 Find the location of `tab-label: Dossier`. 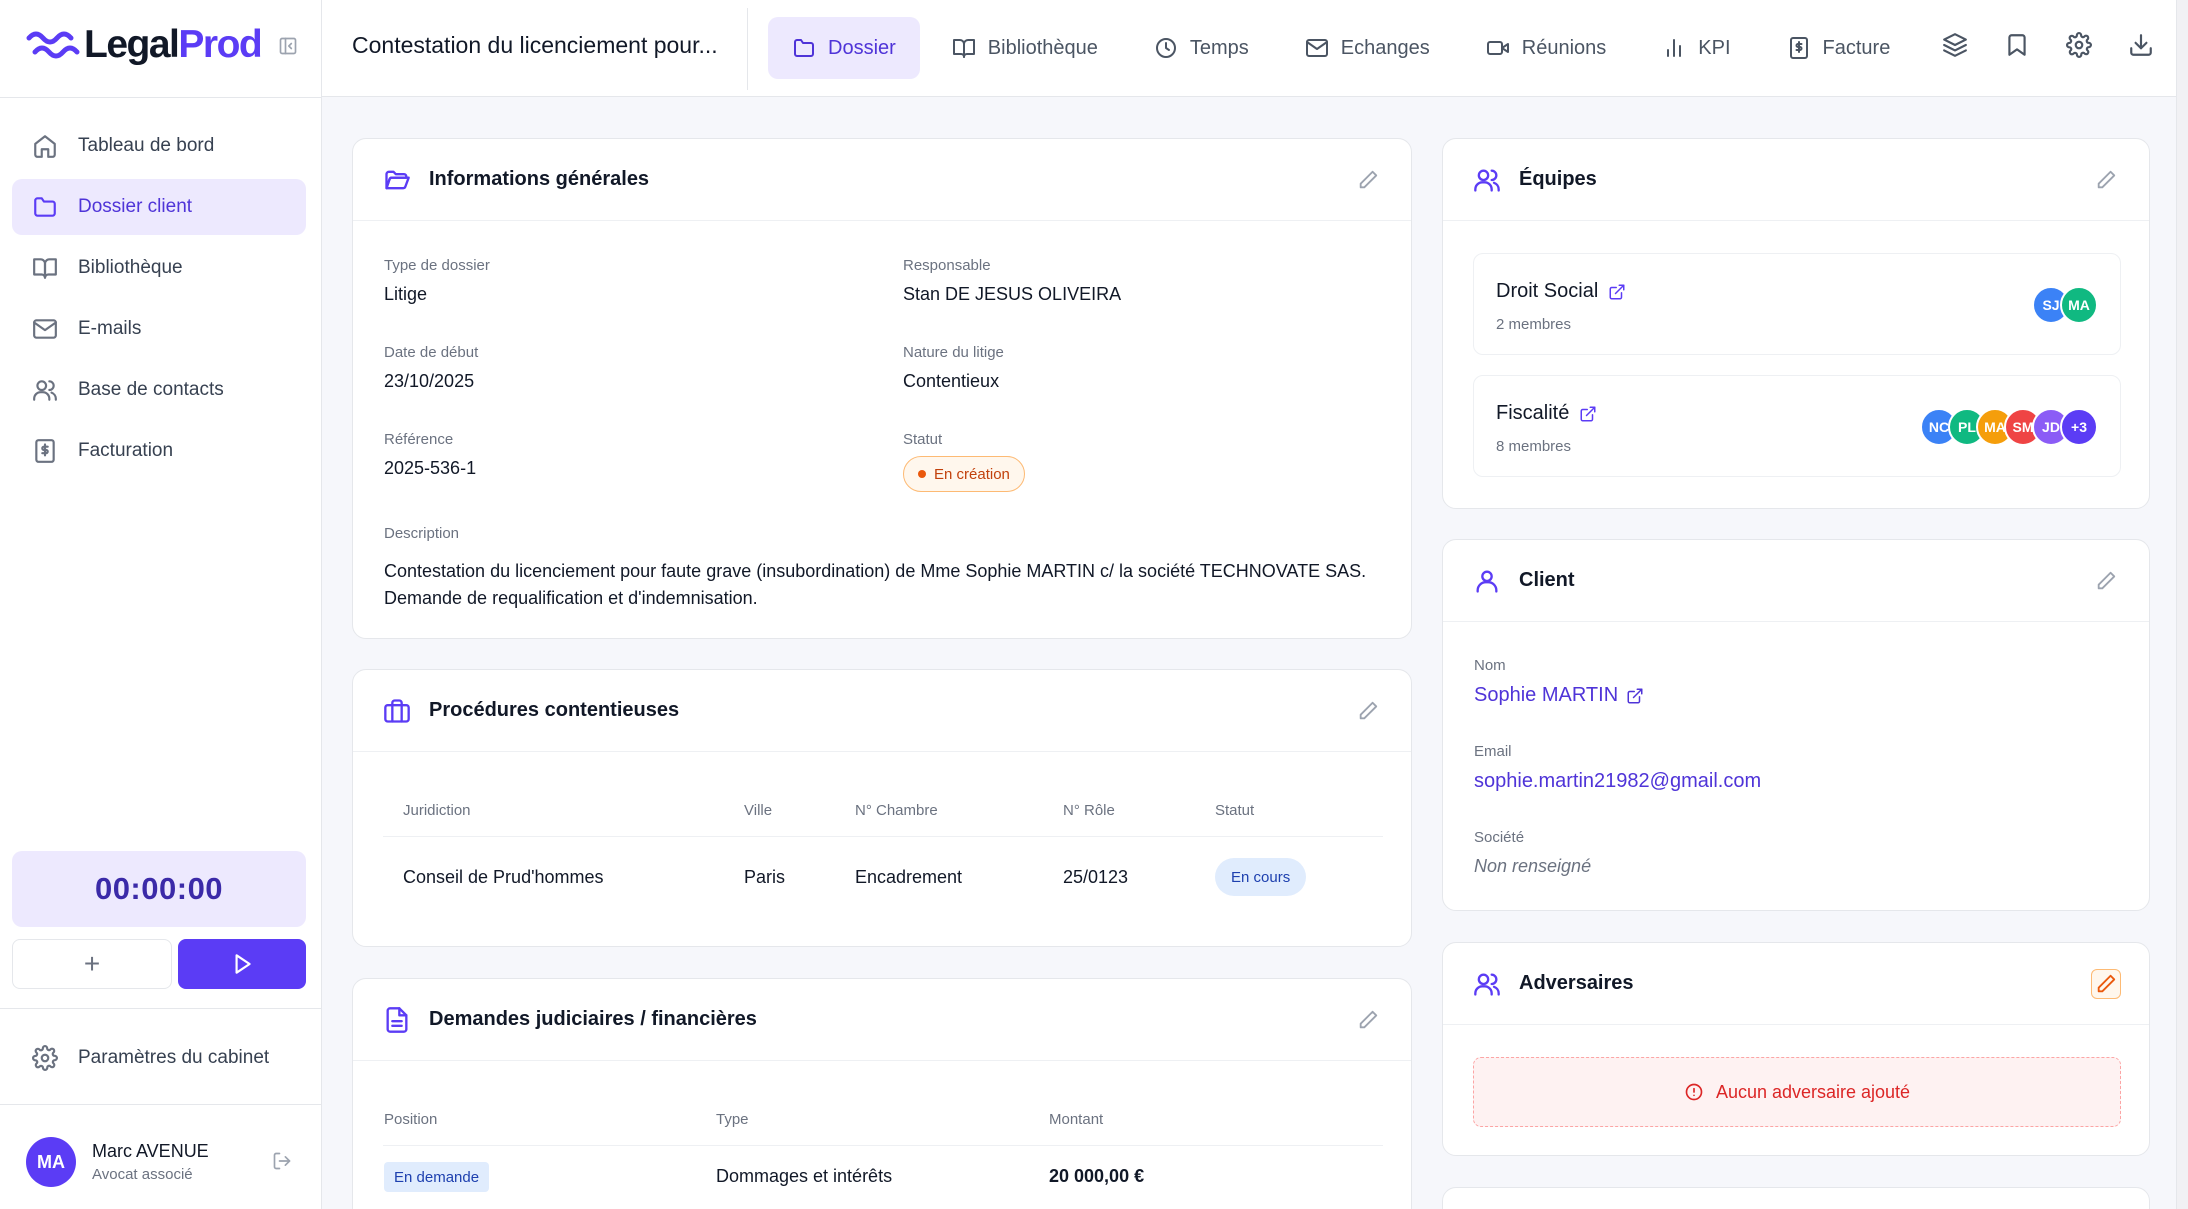

tab-label: Dossier is located at coordinates (862, 47).